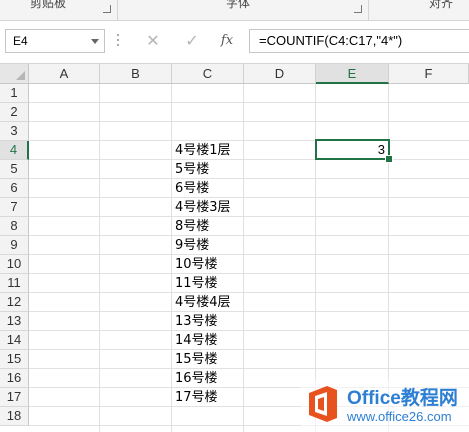 The height and width of the screenshot is (432, 469). What do you see at coordinates (95, 41) in the screenshot?
I see `chevron-down-icon` at bounding box center [95, 41].